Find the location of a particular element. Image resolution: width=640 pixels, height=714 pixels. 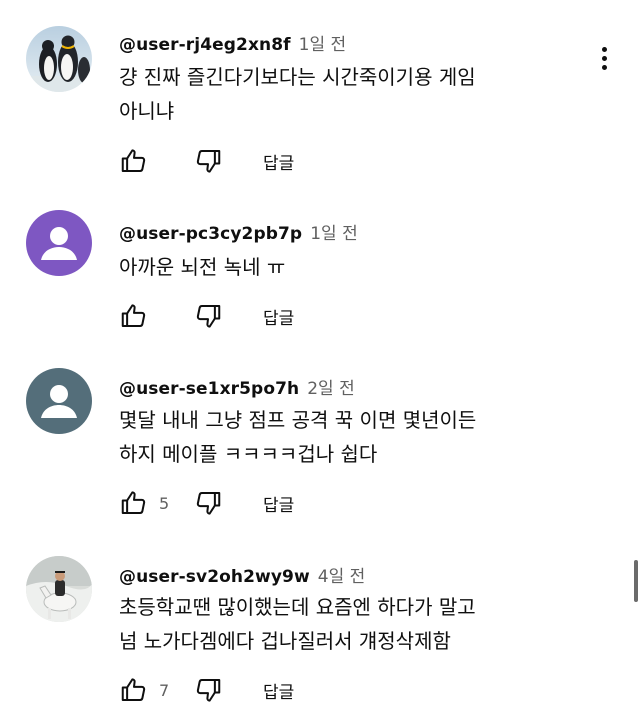

comment-actions: 7 답글 is located at coordinates (205, 690).